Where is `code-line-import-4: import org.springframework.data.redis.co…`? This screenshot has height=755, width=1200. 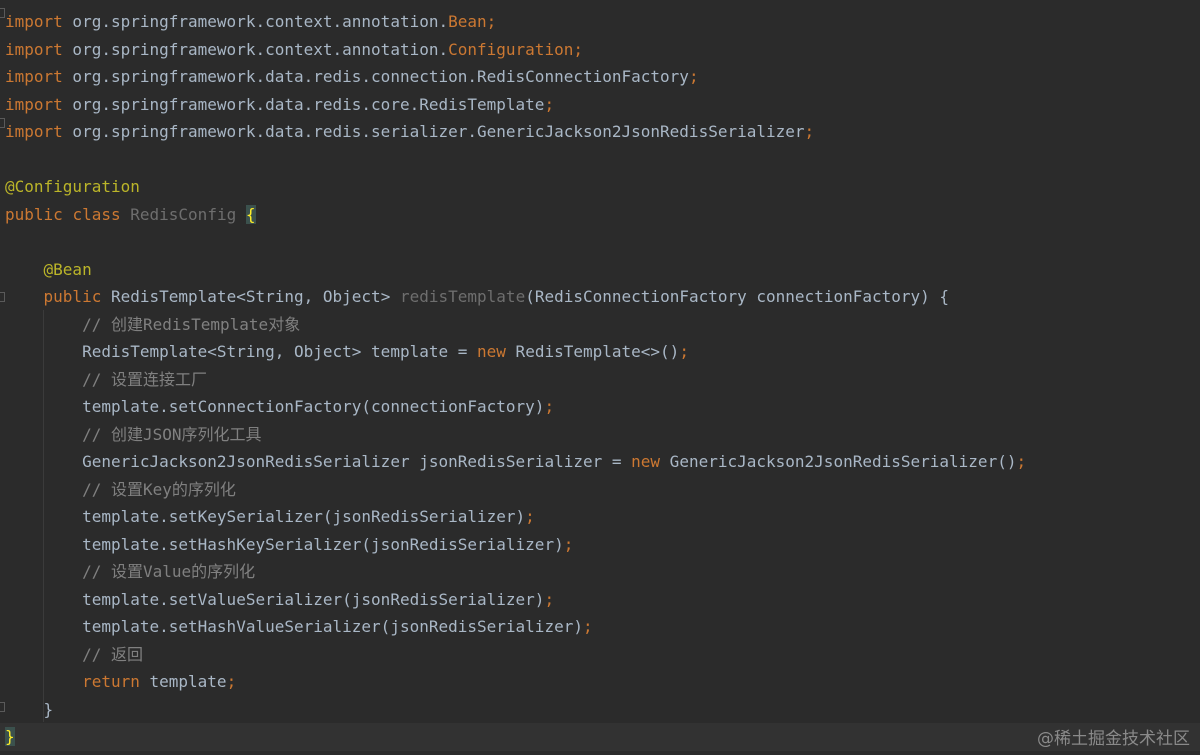
code-line-import-4: import org.springframework.data.redis.co… is located at coordinates (600, 105).